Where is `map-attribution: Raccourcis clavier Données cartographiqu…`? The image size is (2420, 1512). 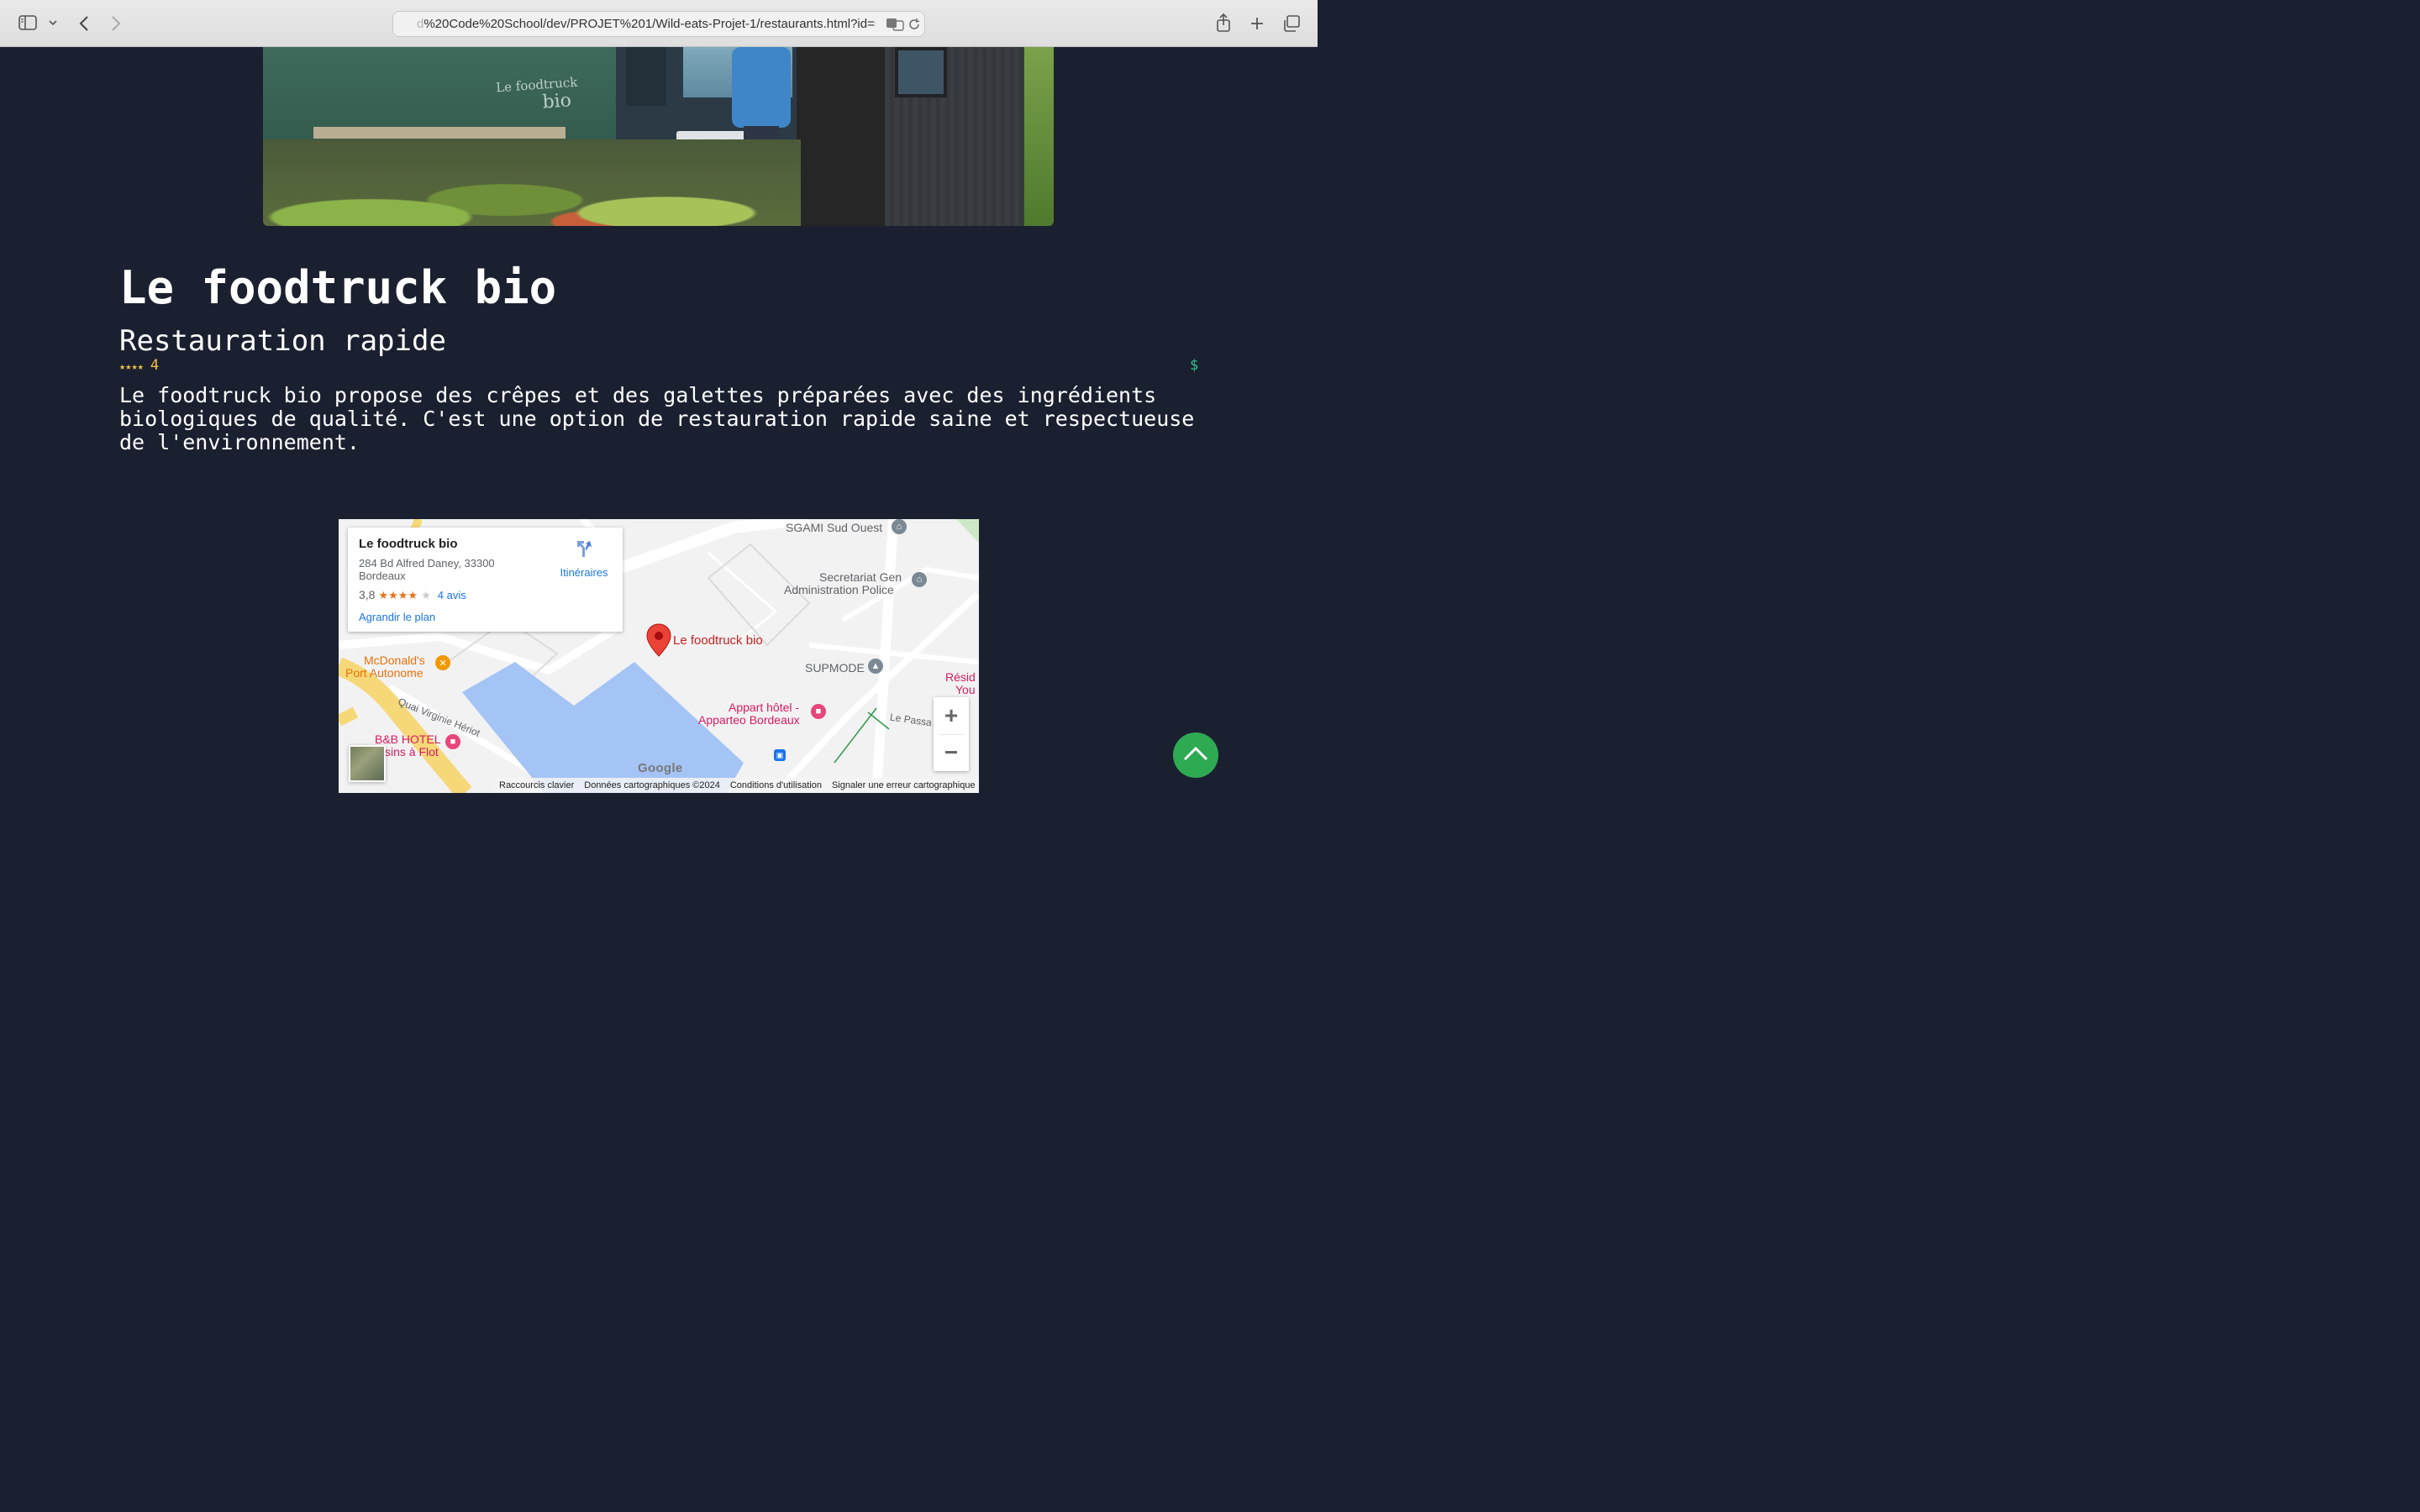 map-attribution: Raccourcis clavier Données cartographiqu… is located at coordinates (736, 785).